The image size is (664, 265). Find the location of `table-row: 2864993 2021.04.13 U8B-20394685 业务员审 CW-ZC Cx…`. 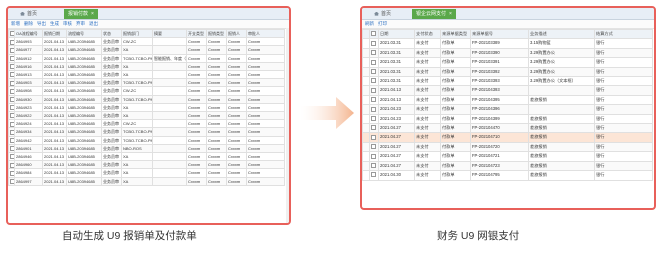

table-row: 2864993 2021.04.13 U8B-20394685 业务员审 CW-ZC Cx… is located at coordinates (146, 42).